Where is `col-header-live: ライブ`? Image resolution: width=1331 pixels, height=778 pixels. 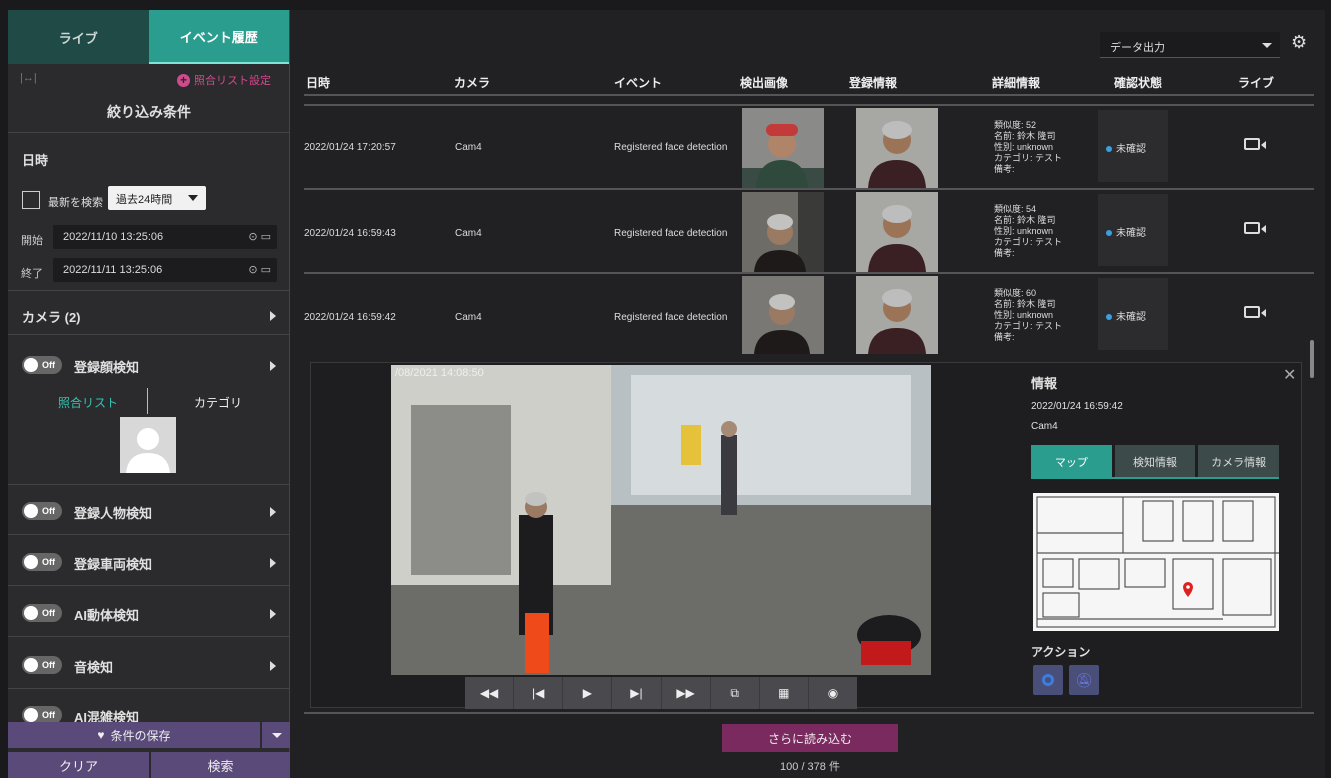
col-header-live: ライブ is located at coordinates (1256, 83).